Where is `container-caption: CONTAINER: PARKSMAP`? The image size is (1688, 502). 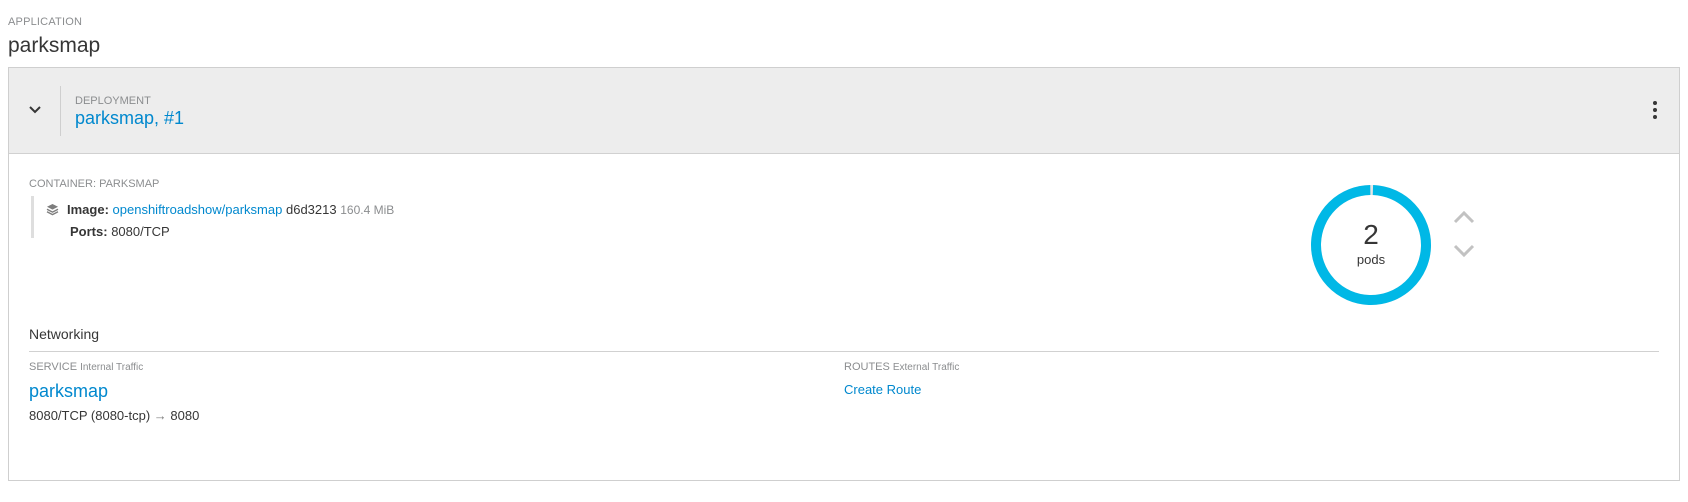 container-caption: CONTAINER: PARKSMAP is located at coordinates (94, 184).